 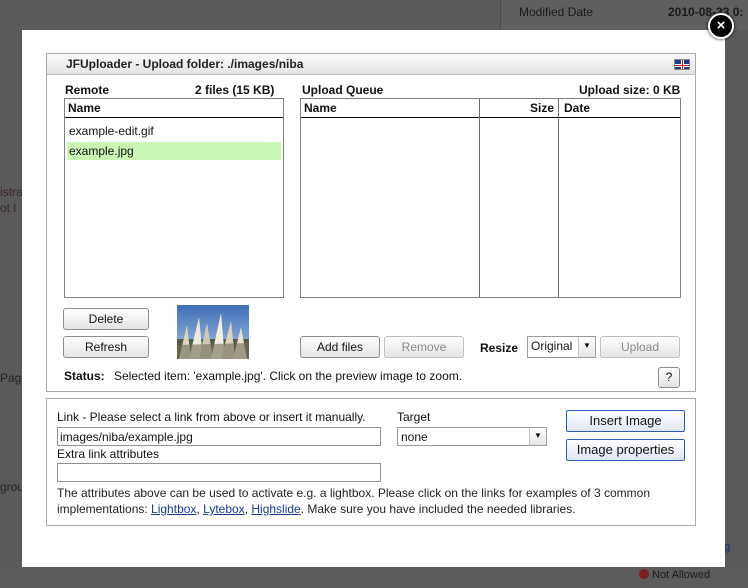 I want to click on target-value: none, so click(x=414, y=437).